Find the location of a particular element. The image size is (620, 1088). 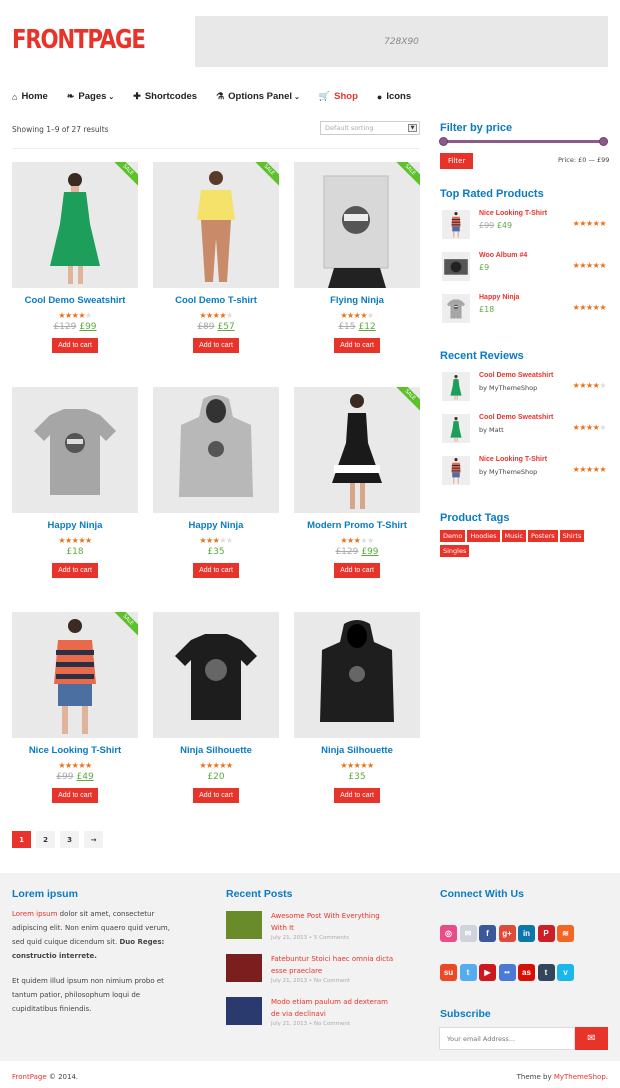

nav-home: ⌂ Home is located at coordinates (30, 96).